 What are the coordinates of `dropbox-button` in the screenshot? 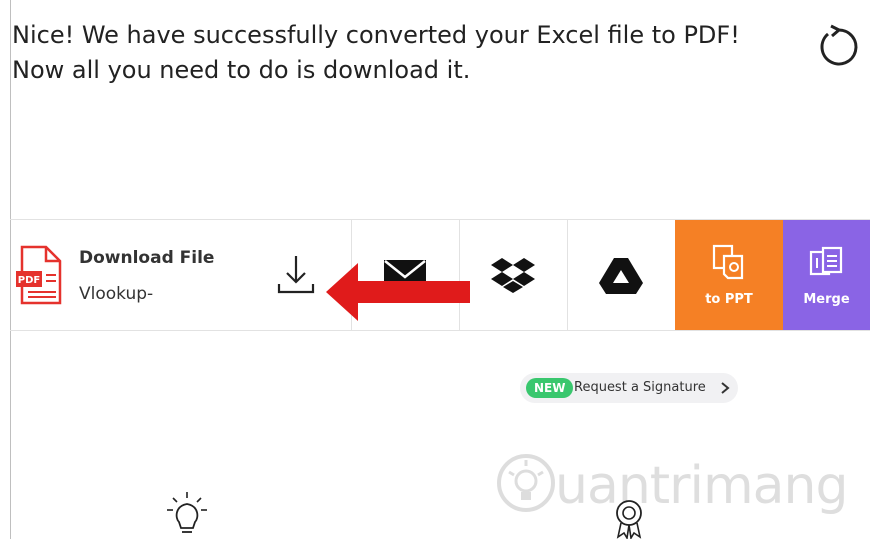 It's located at (513, 275).